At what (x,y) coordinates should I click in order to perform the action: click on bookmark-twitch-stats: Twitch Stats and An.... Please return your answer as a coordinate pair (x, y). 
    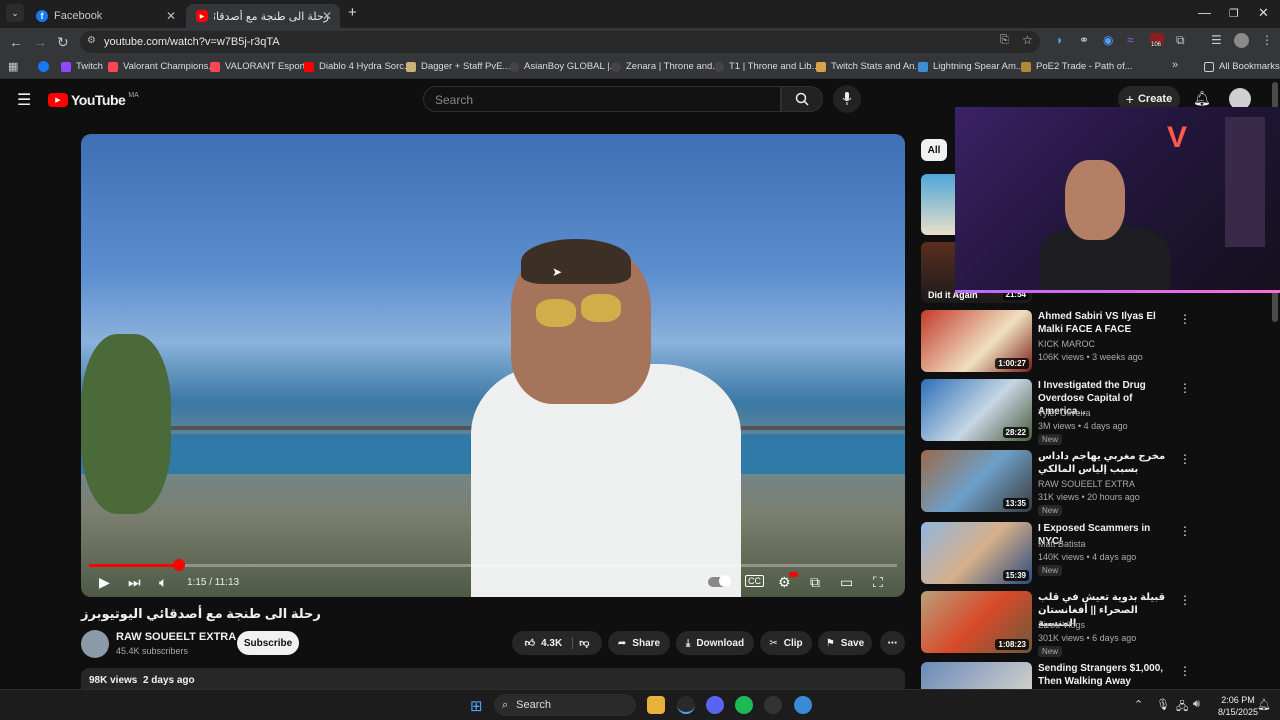
    Looking at the image, I should click on (869, 66).